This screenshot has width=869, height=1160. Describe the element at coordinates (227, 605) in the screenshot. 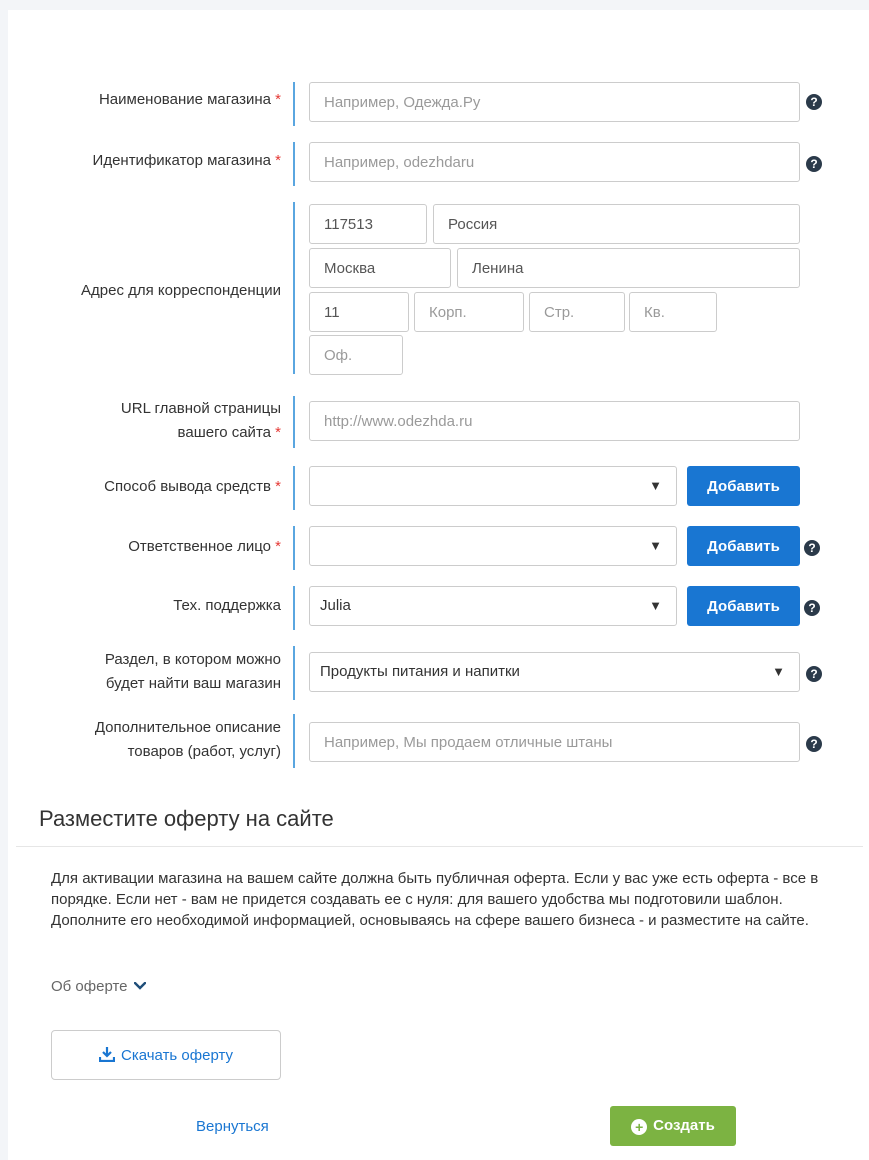

I see `support-label: Тех. поддержка` at that location.